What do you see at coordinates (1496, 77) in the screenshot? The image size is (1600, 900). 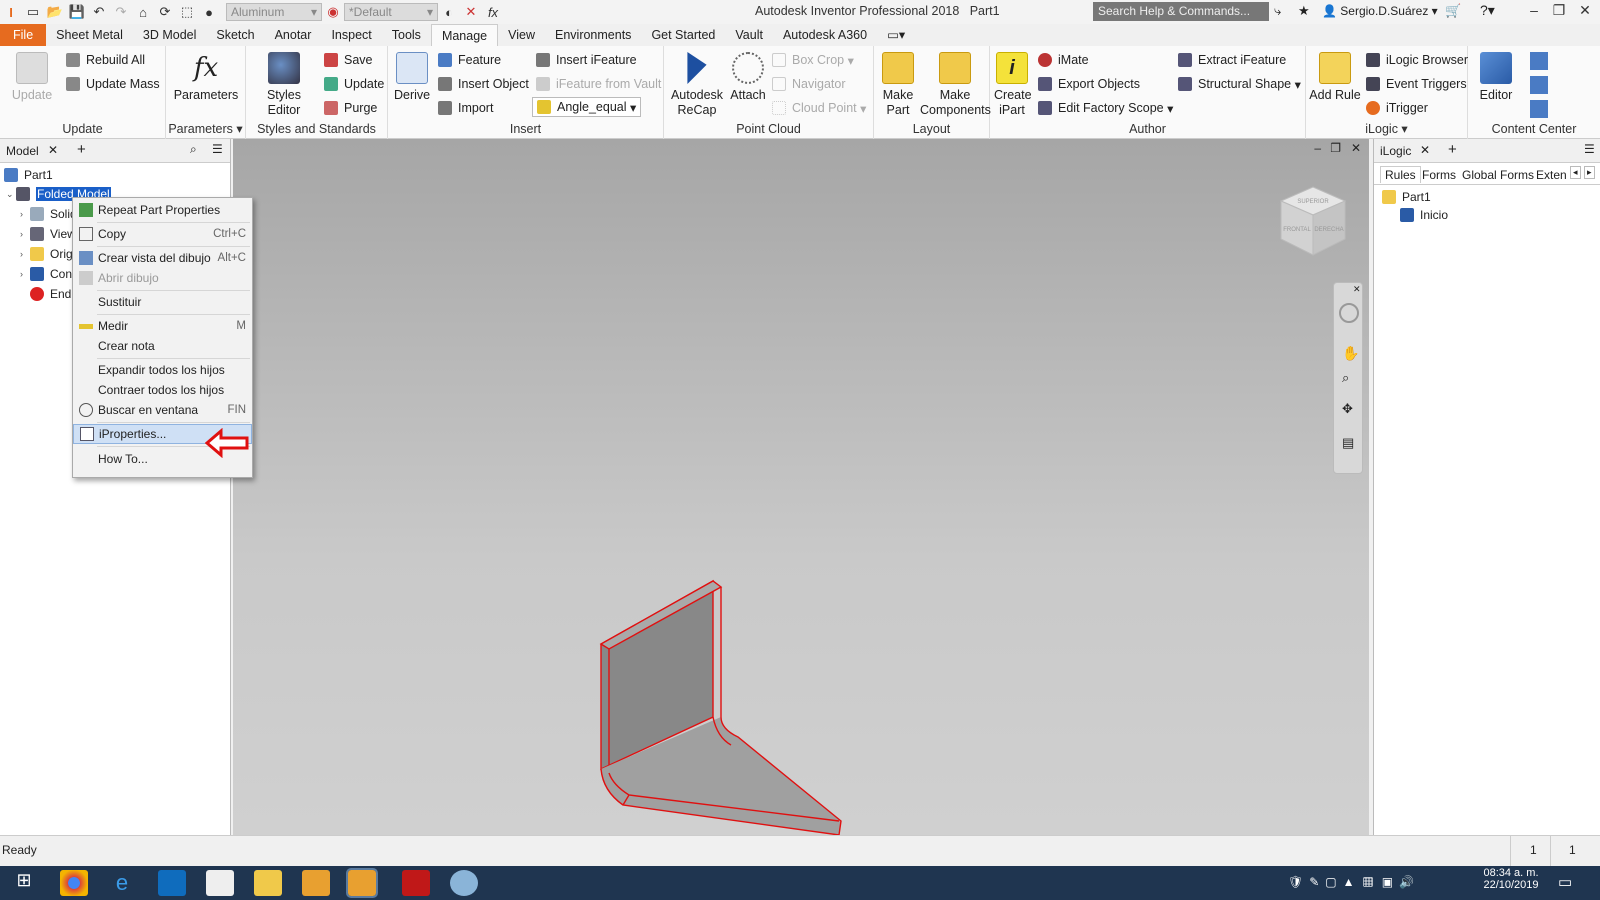 I see `cc-editor-button: Editor` at bounding box center [1496, 77].